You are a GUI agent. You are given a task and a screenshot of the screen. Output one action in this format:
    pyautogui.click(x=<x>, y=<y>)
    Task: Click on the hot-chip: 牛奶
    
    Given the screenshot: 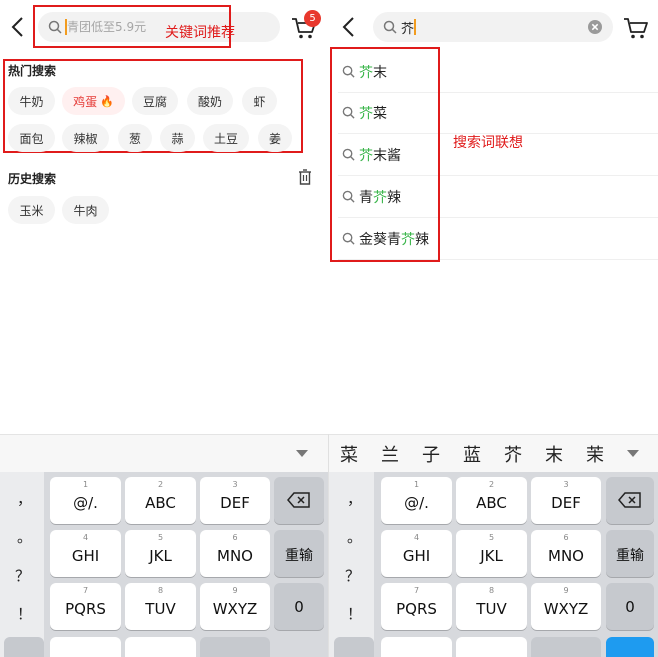 What is the action you would take?
    pyautogui.click(x=31, y=101)
    